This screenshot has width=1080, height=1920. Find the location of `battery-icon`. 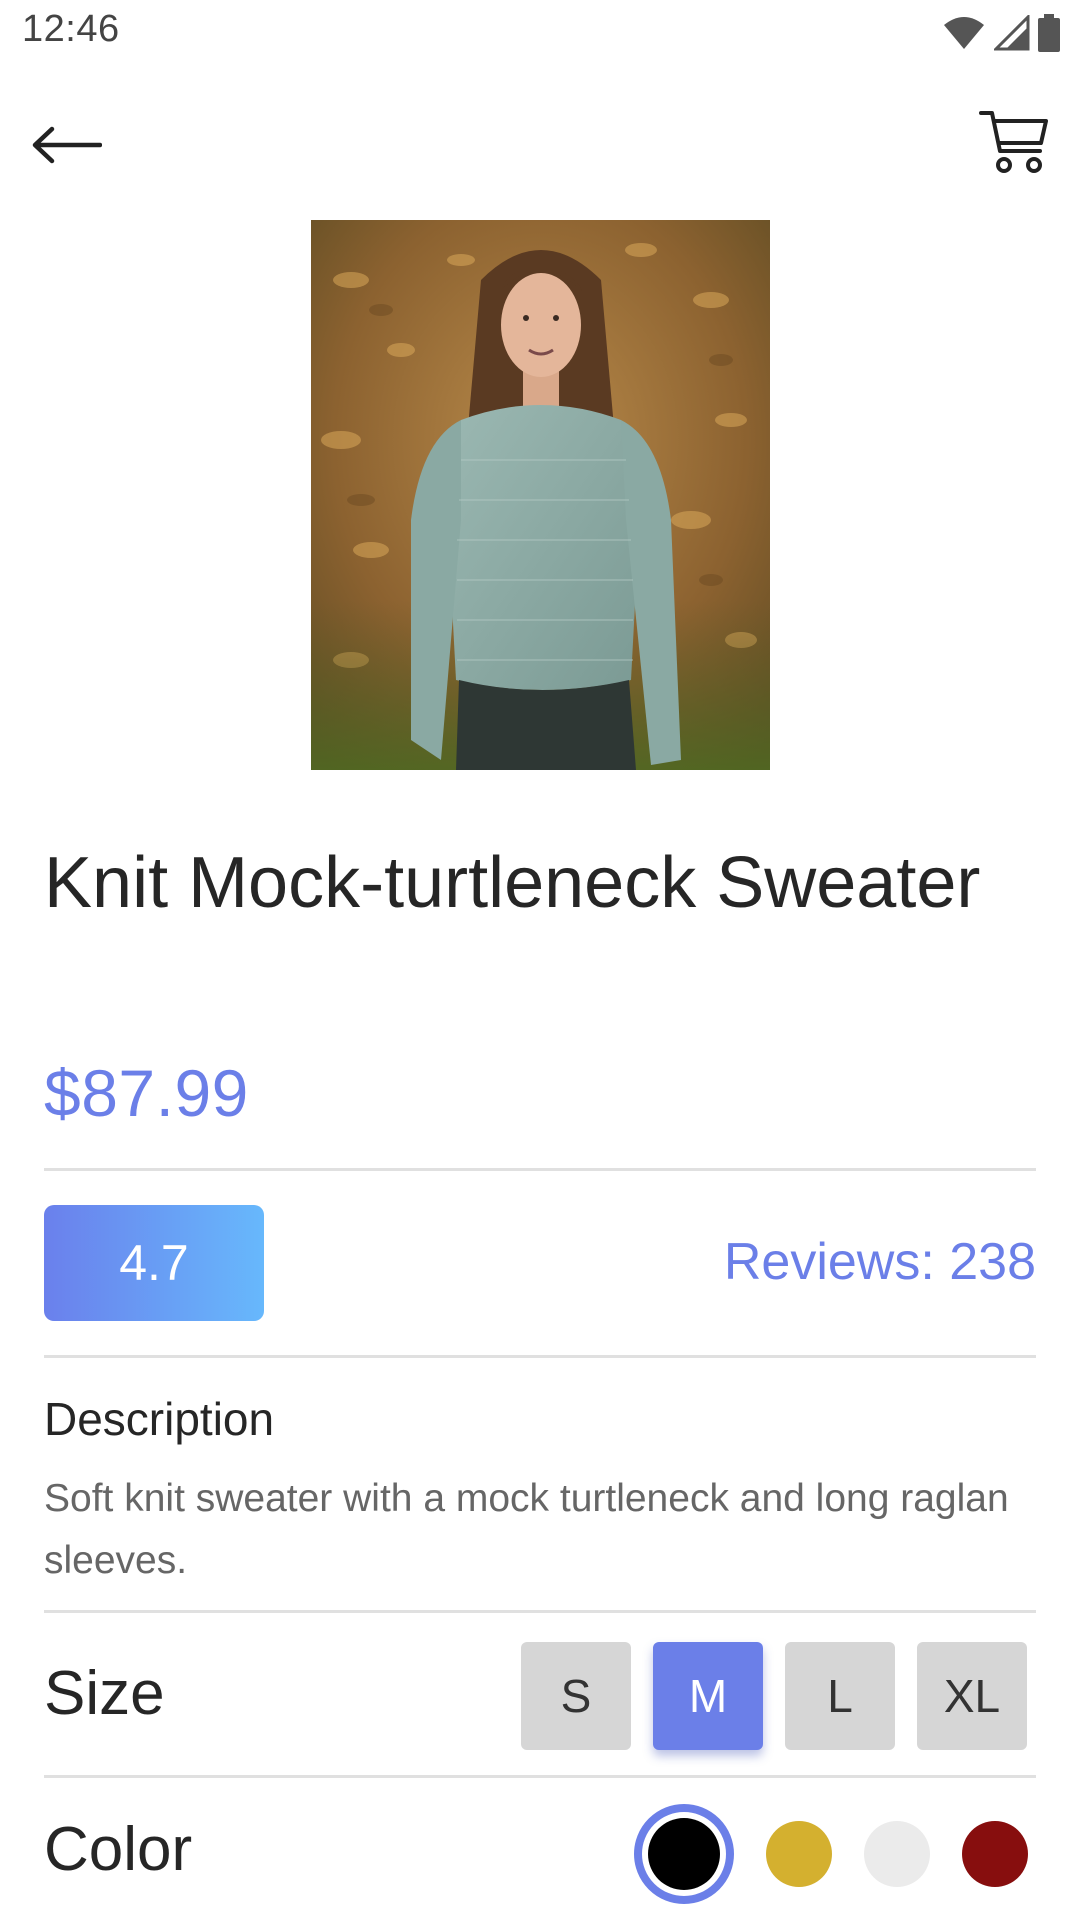

battery-icon is located at coordinates (1049, 33).